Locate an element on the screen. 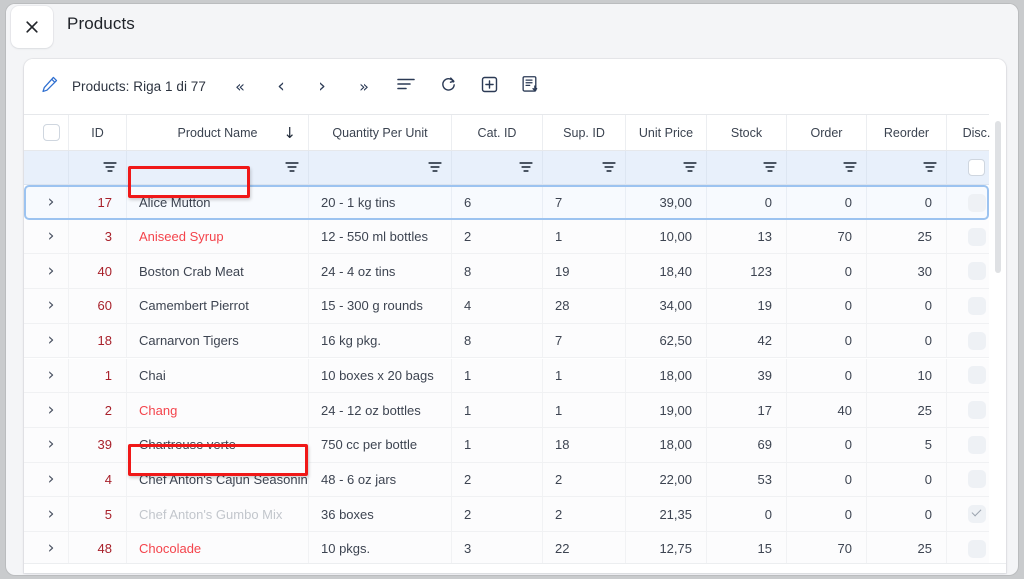 Image resolution: width=1024 pixels, height=579 pixels. column-header-order: Order is located at coordinates (827, 132).